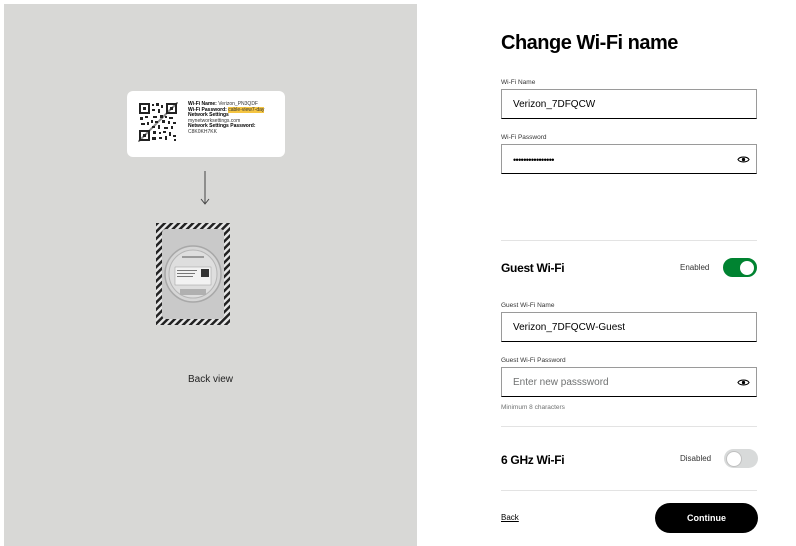 The width and height of the screenshot is (796, 546). I want to click on back-view-caption: Back view, so click(210, 379).